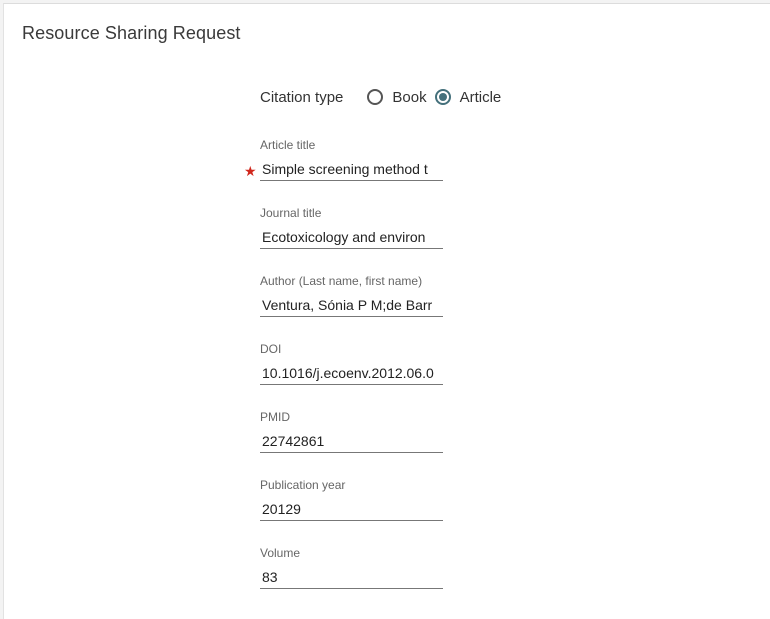  I want to click on doi-field: DOI, so click(351, 363).